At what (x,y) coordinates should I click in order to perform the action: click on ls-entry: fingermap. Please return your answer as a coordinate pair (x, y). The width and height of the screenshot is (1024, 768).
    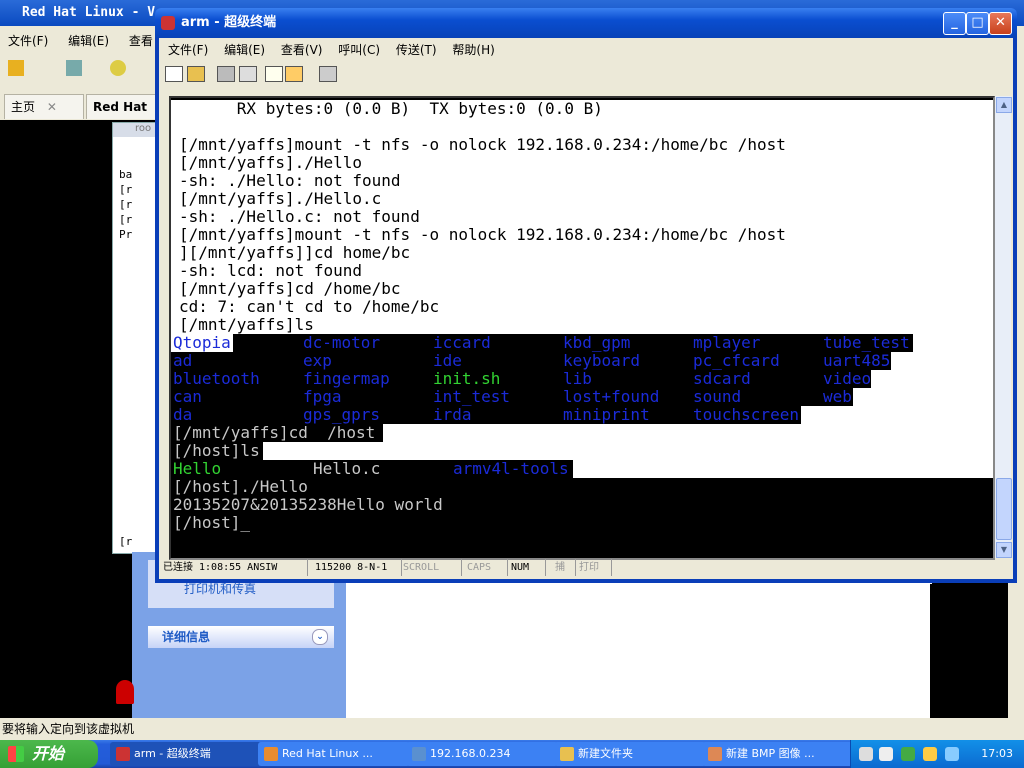
    Looking at the image, I should click on (346, 378).